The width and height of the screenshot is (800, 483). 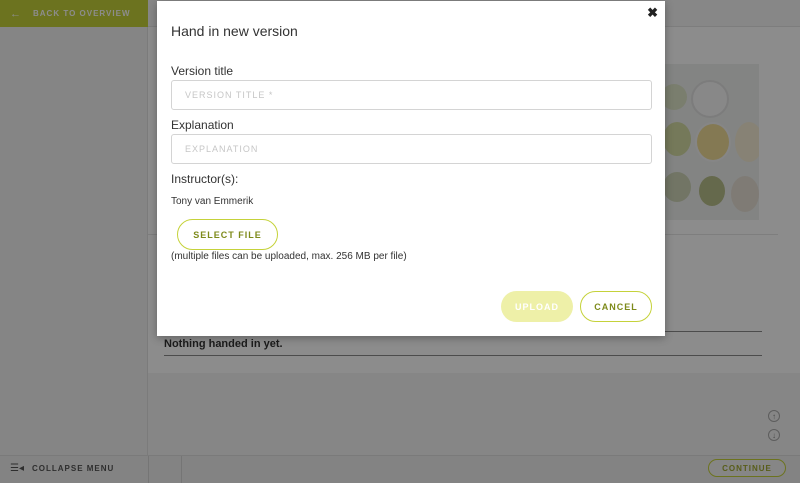 What do you see at coordinates (227, 234) in the screenshot?
I see `select-file-button: SELECT FILE` at bounding box center [227, 234].